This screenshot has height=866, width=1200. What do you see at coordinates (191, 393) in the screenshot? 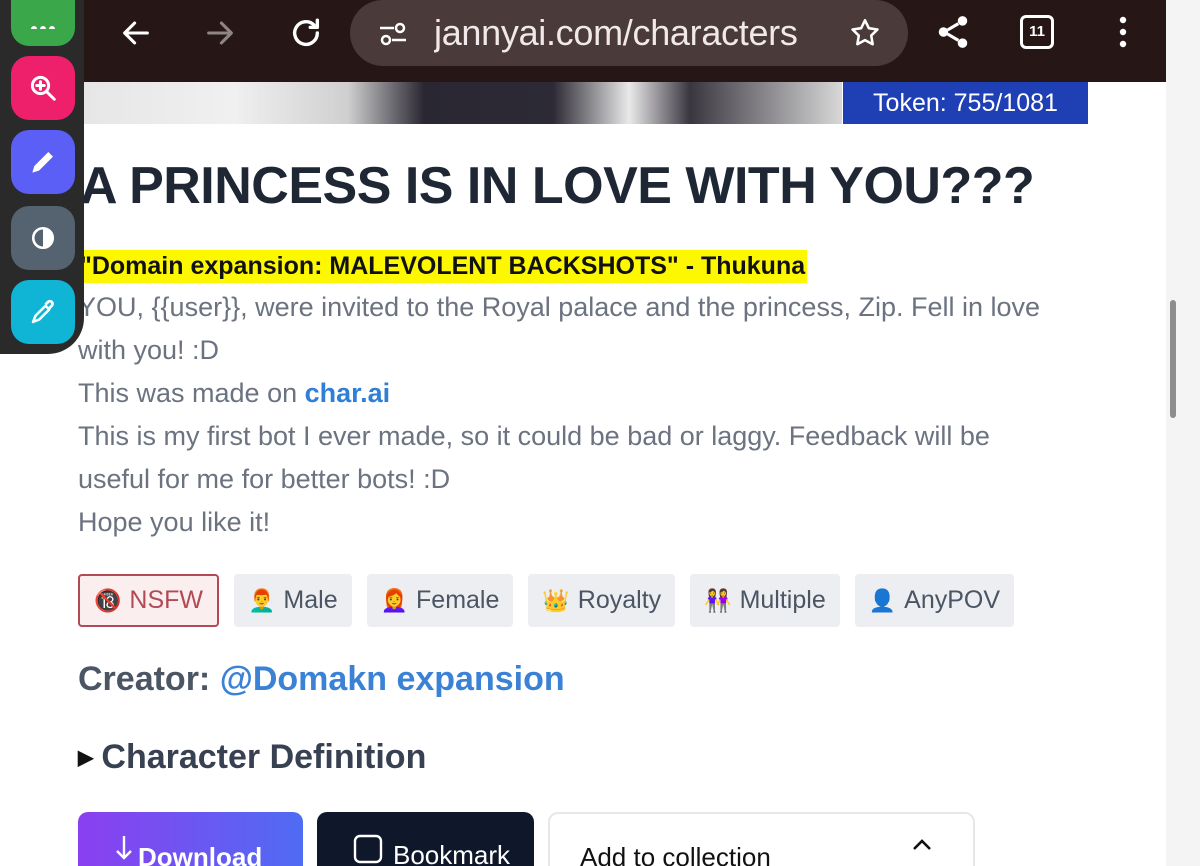
I see `description-text: This was made on` at bounding box center [191, 393].